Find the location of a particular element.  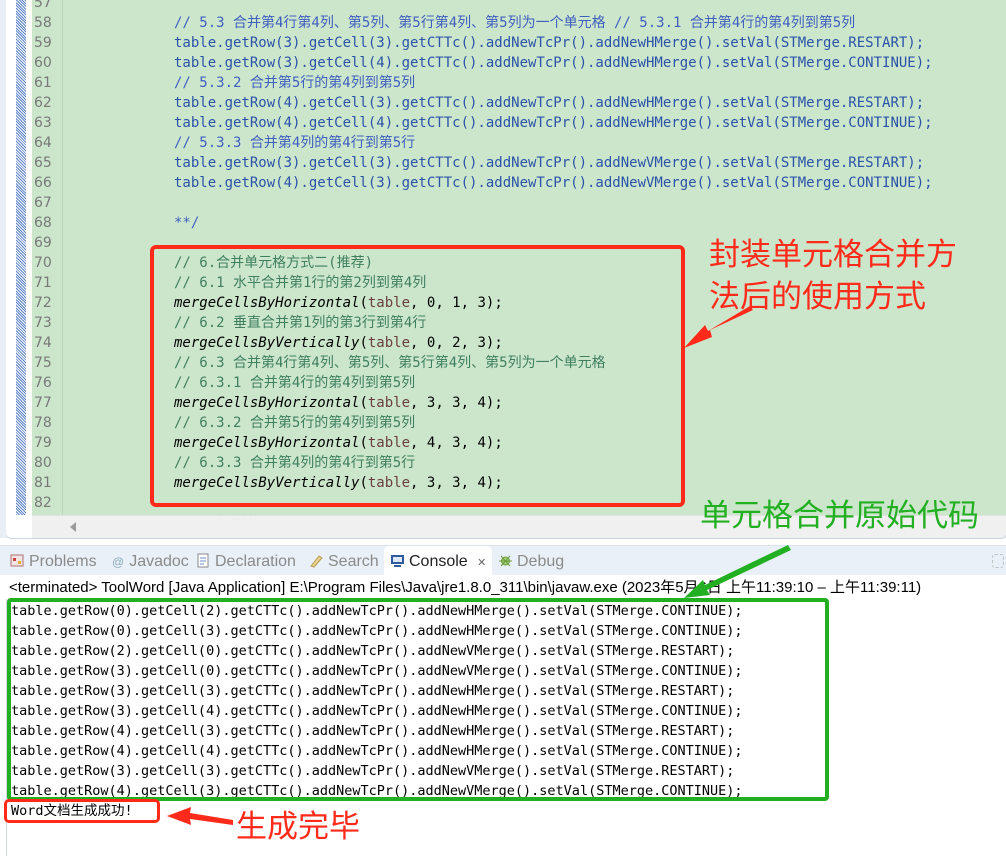

line-number: 78 is located at coordinates (43, 423).